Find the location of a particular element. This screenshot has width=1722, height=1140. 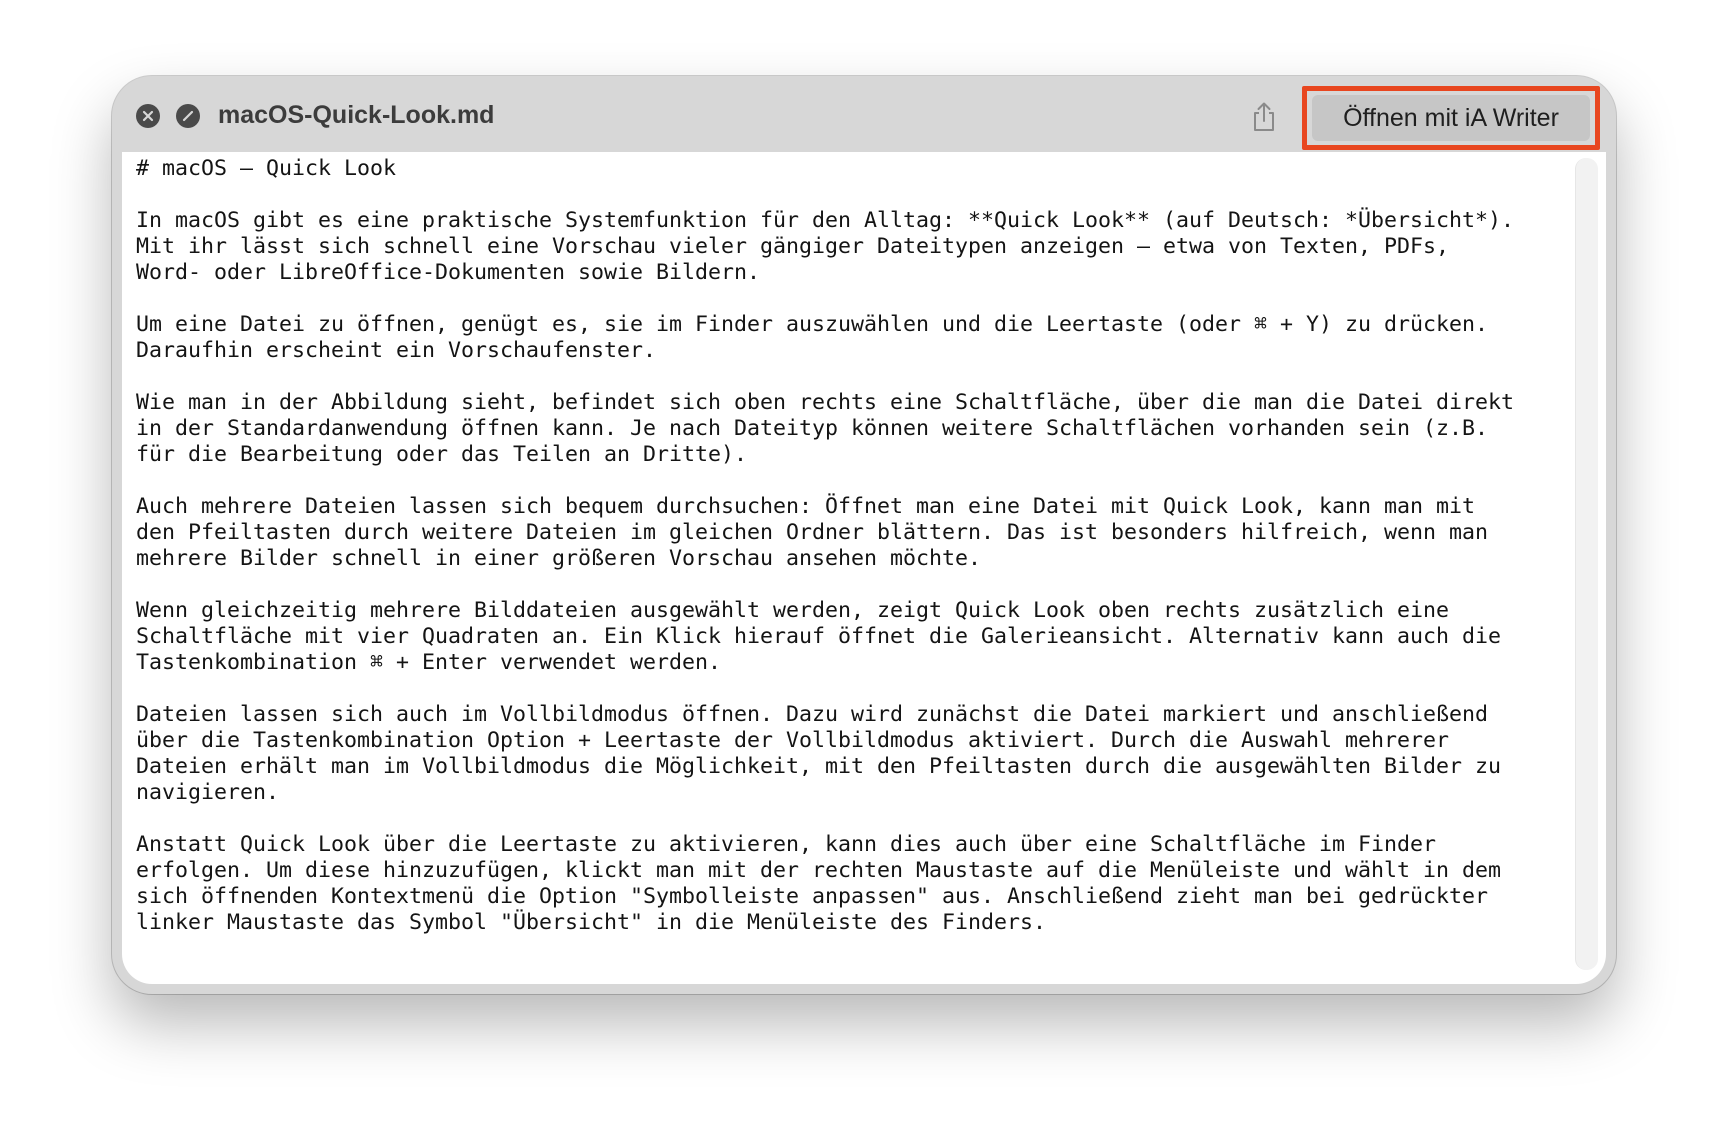

document-line: Daraufhin erscheint ein Vorschaufenster. is located at coordinates (396, 350).